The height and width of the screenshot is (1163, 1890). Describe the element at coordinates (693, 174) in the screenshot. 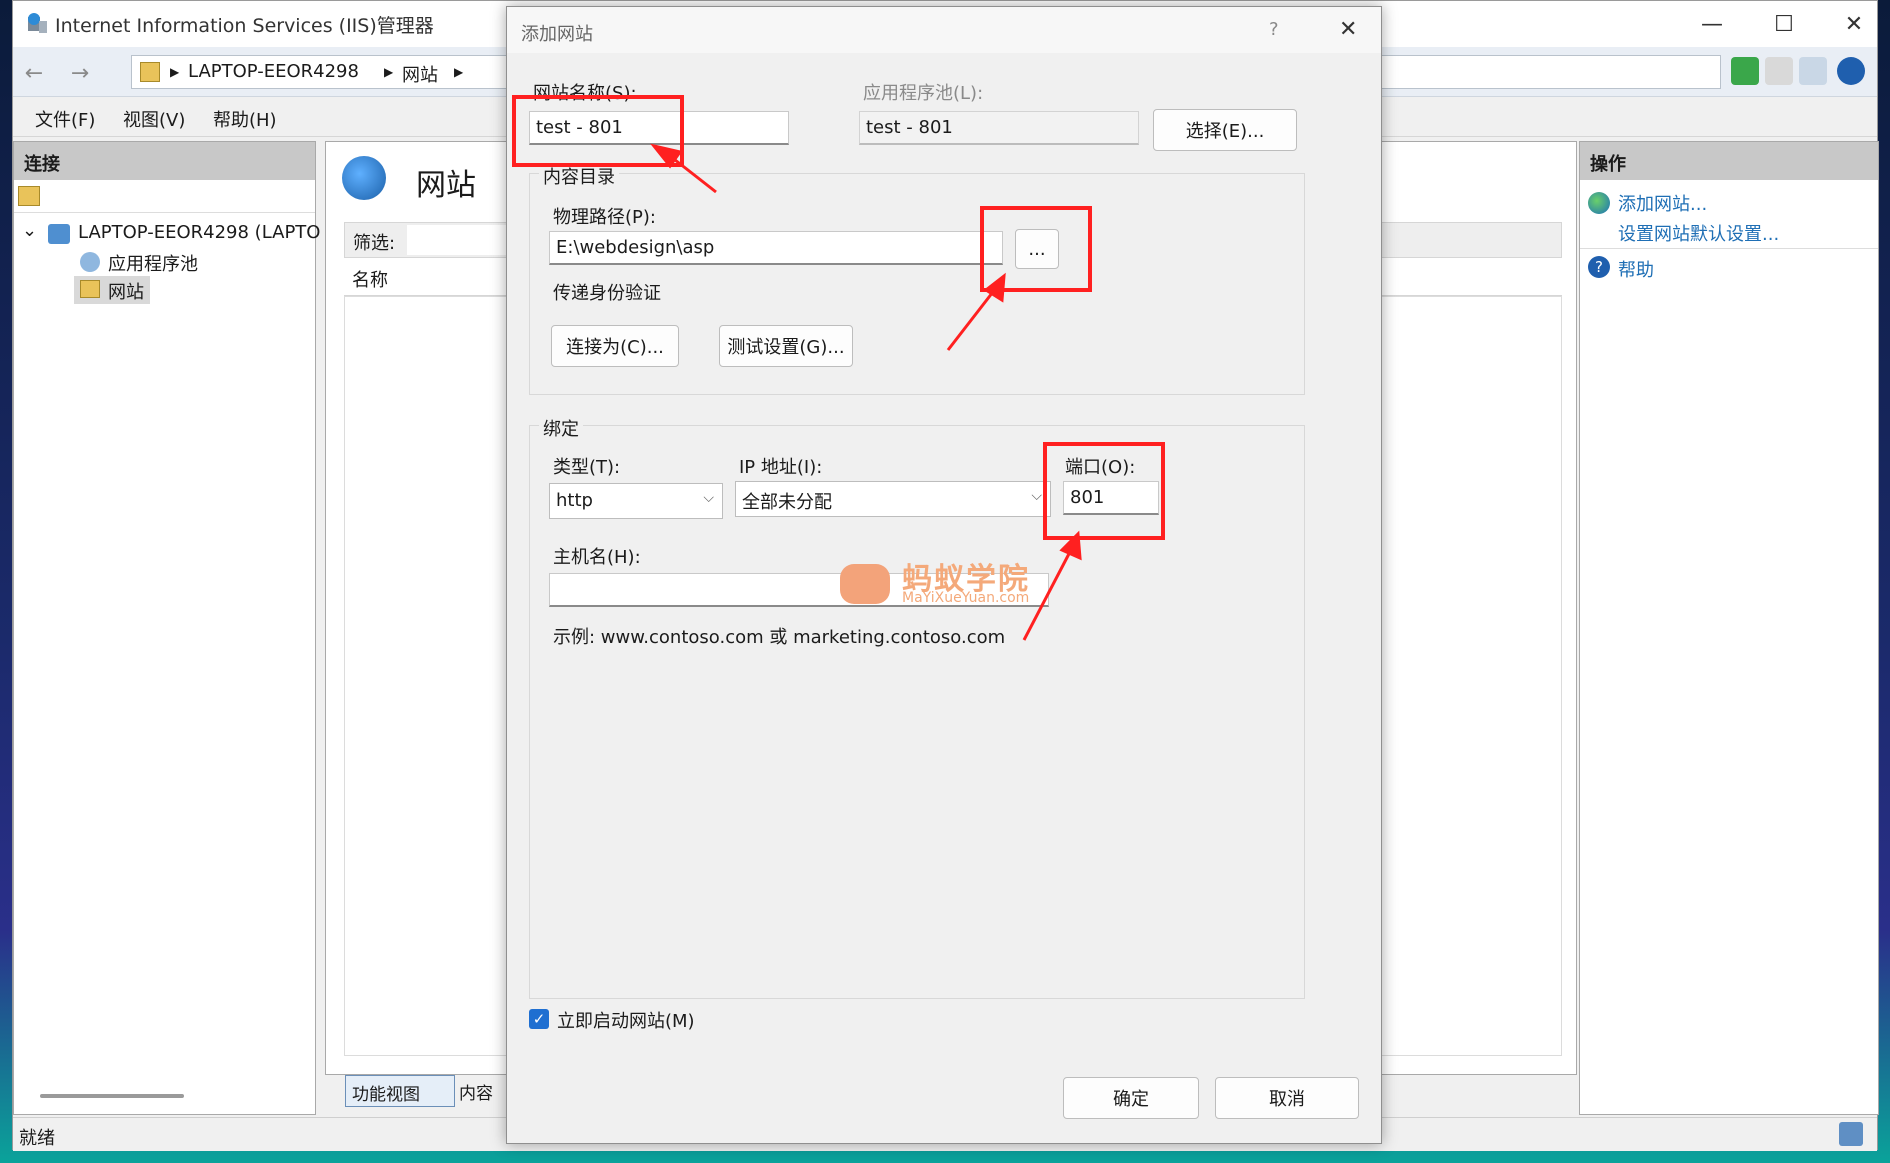

I see `arrow-to-site-name` at that location.